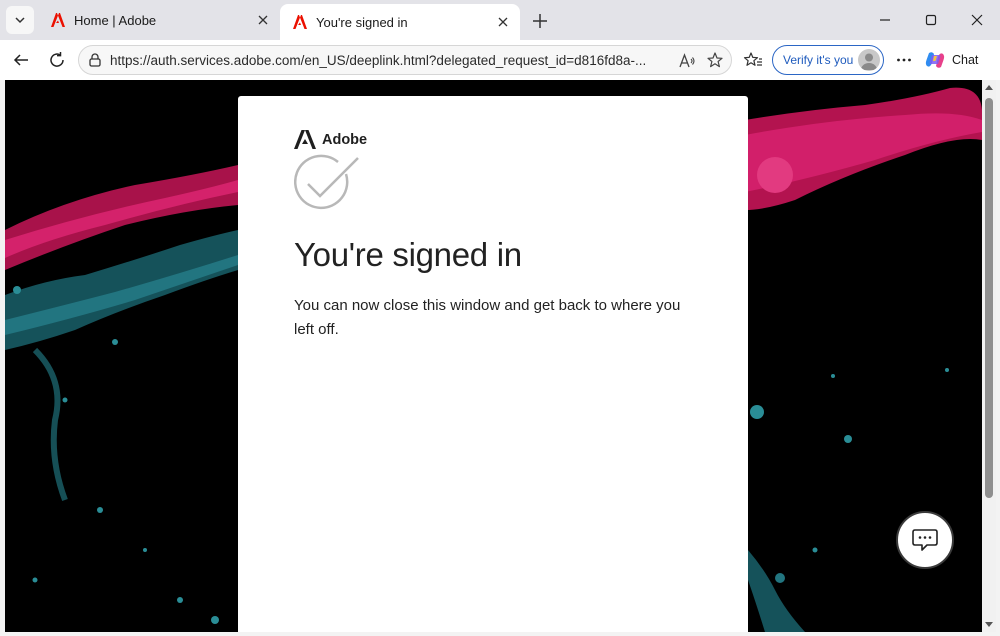  What do you see at coordinates (687, 61) in the screenshot?
I see `read-aloud-icon` at bounding box center [687, 61].